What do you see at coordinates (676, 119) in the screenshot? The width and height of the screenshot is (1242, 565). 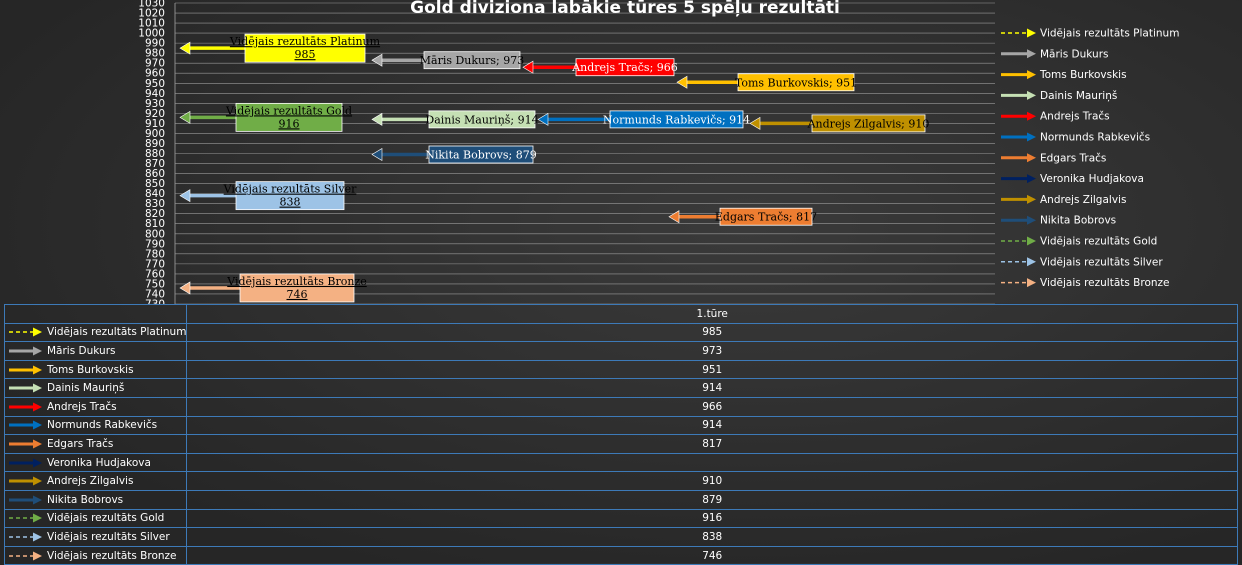 I see `data-label: Normunds Rabkevičs; 914` at bounding box center [676, 119].